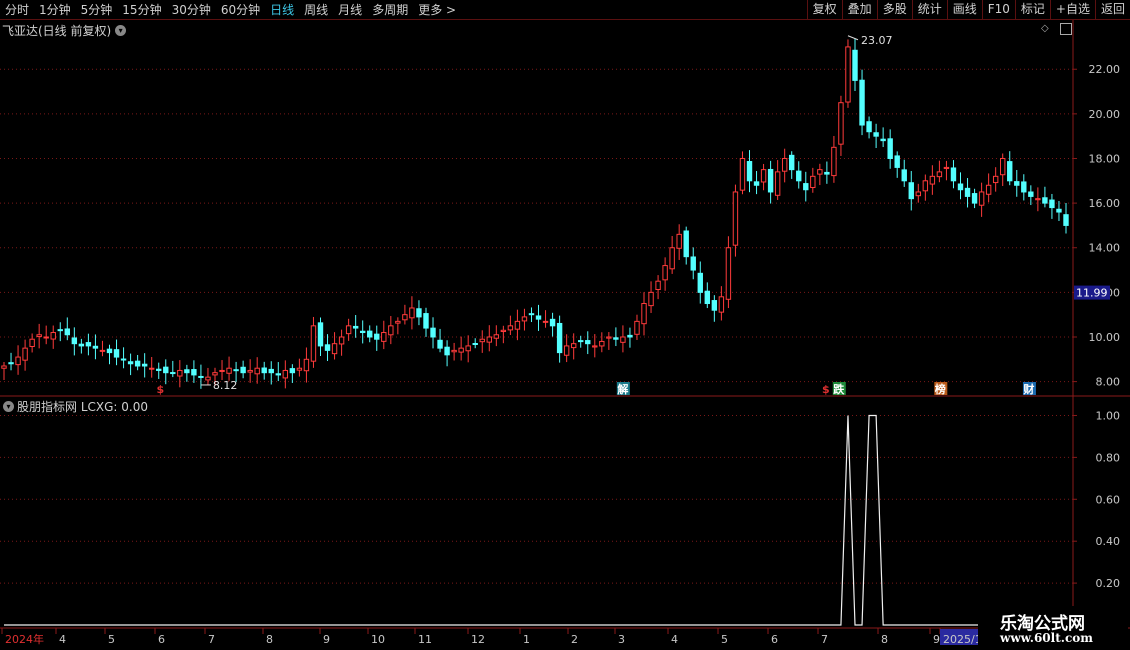 The image size is (1130, 650). I want to click on event-label: 解, so click(622, 389).